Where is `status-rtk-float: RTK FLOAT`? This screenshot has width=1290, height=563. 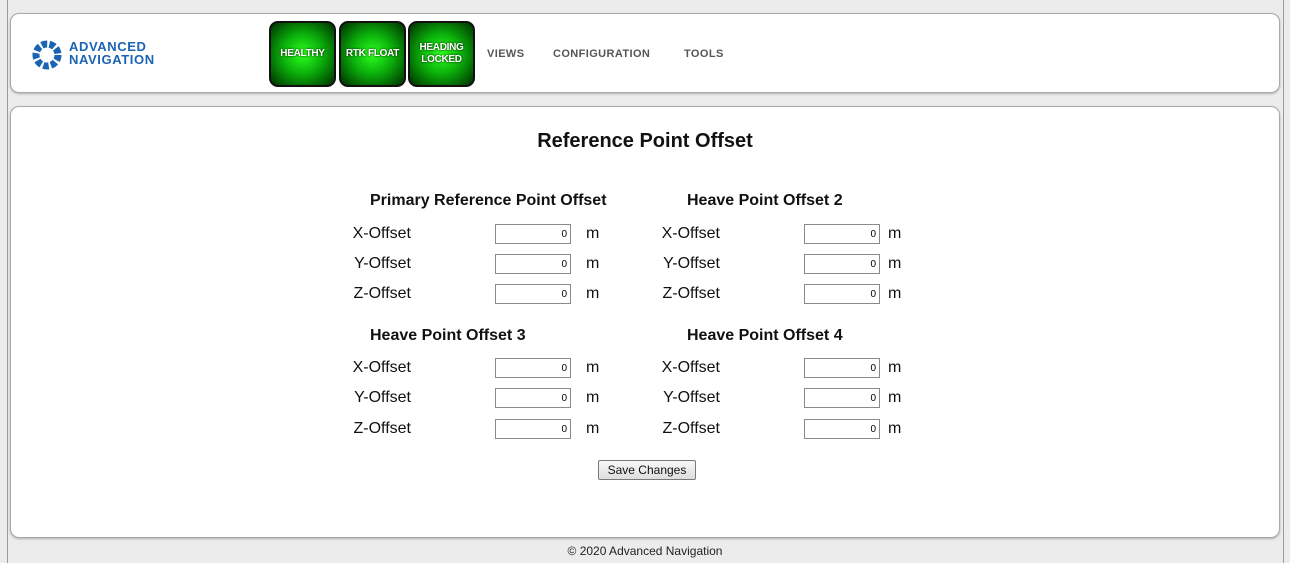 status-rtk-float: RTK FLOAT is located at coordinates (372, 54).